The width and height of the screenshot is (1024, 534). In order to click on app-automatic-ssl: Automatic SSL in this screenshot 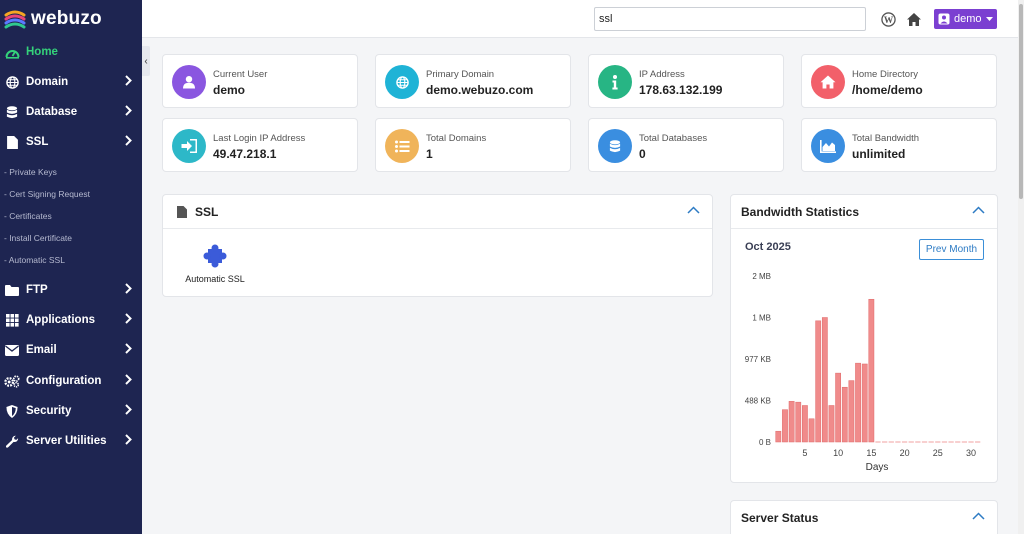, I will do `click(215, 263)`.